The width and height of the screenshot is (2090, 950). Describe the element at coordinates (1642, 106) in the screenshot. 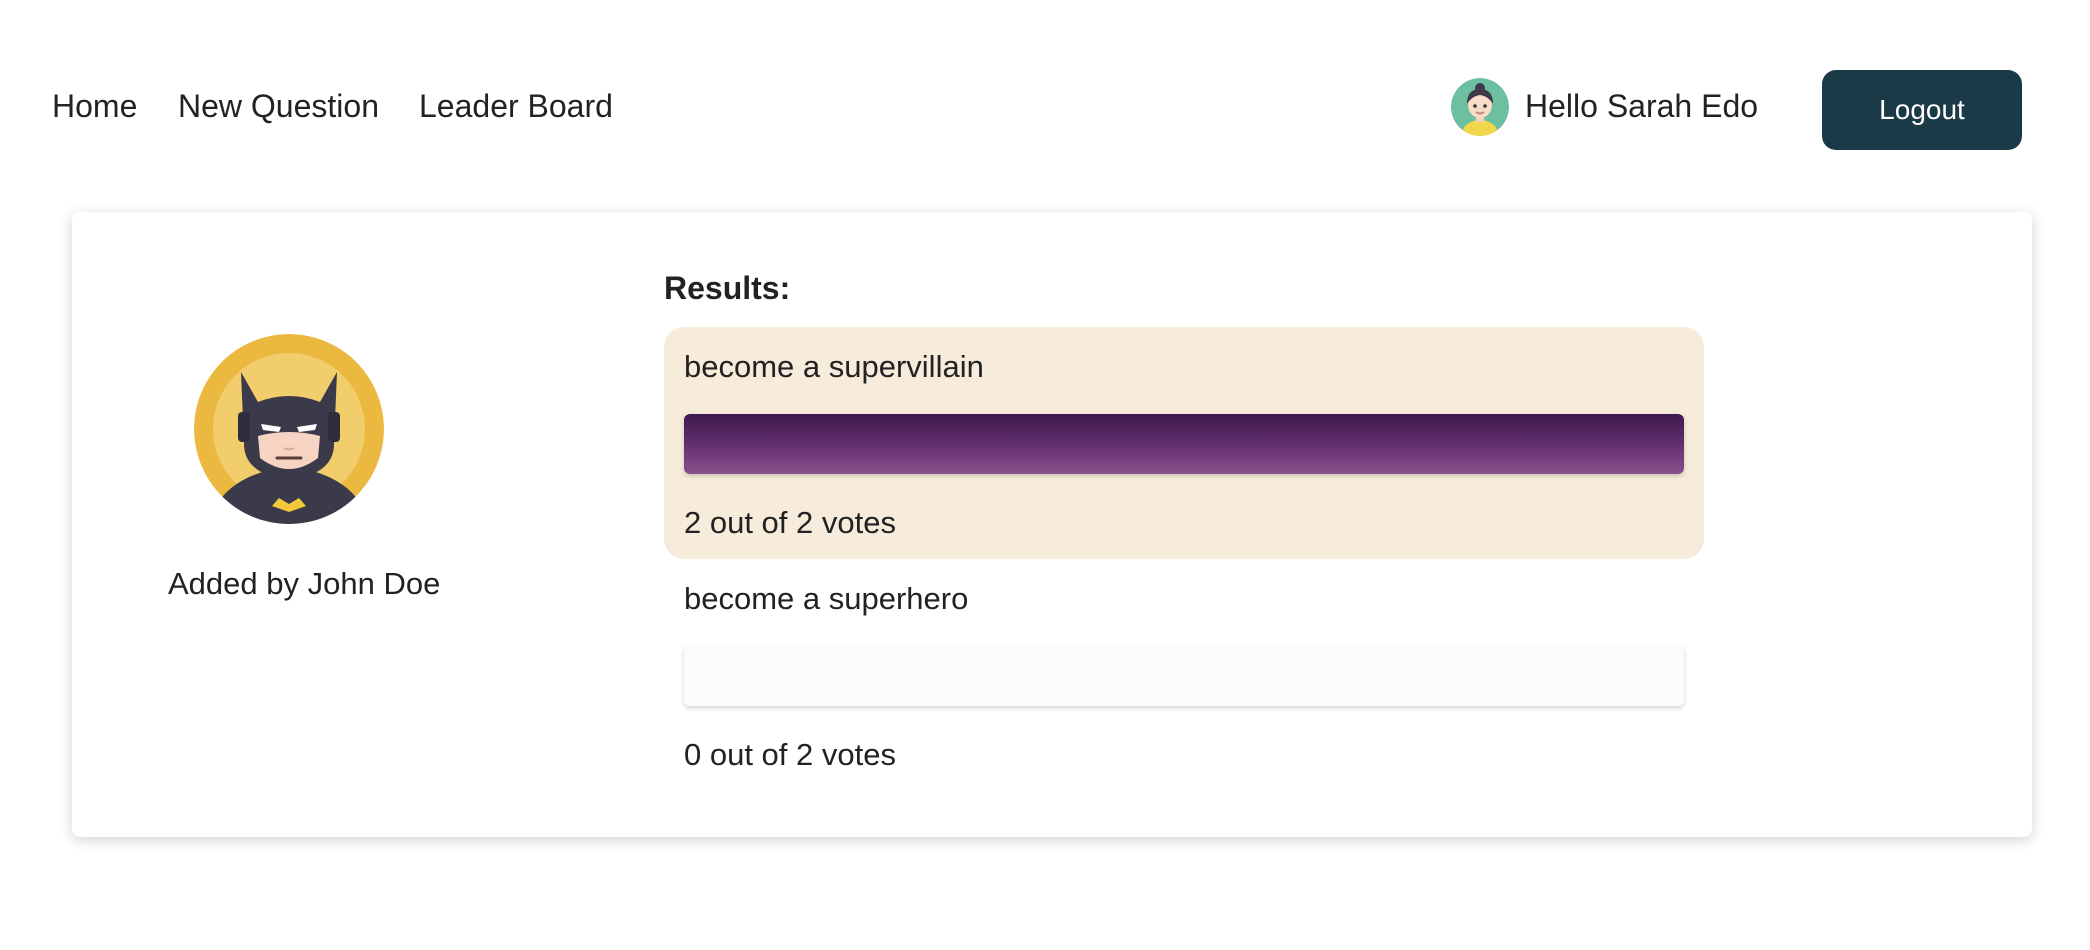

I see `user-greeting: Hello Sarah Edo` at that location.